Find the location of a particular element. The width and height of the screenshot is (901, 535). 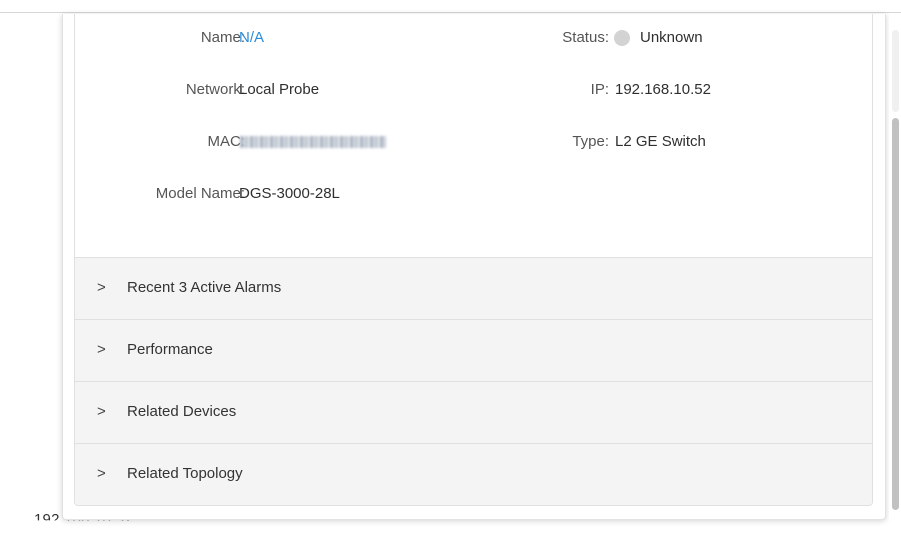

section-label: Related Topology is located at coordinates (185, 473).